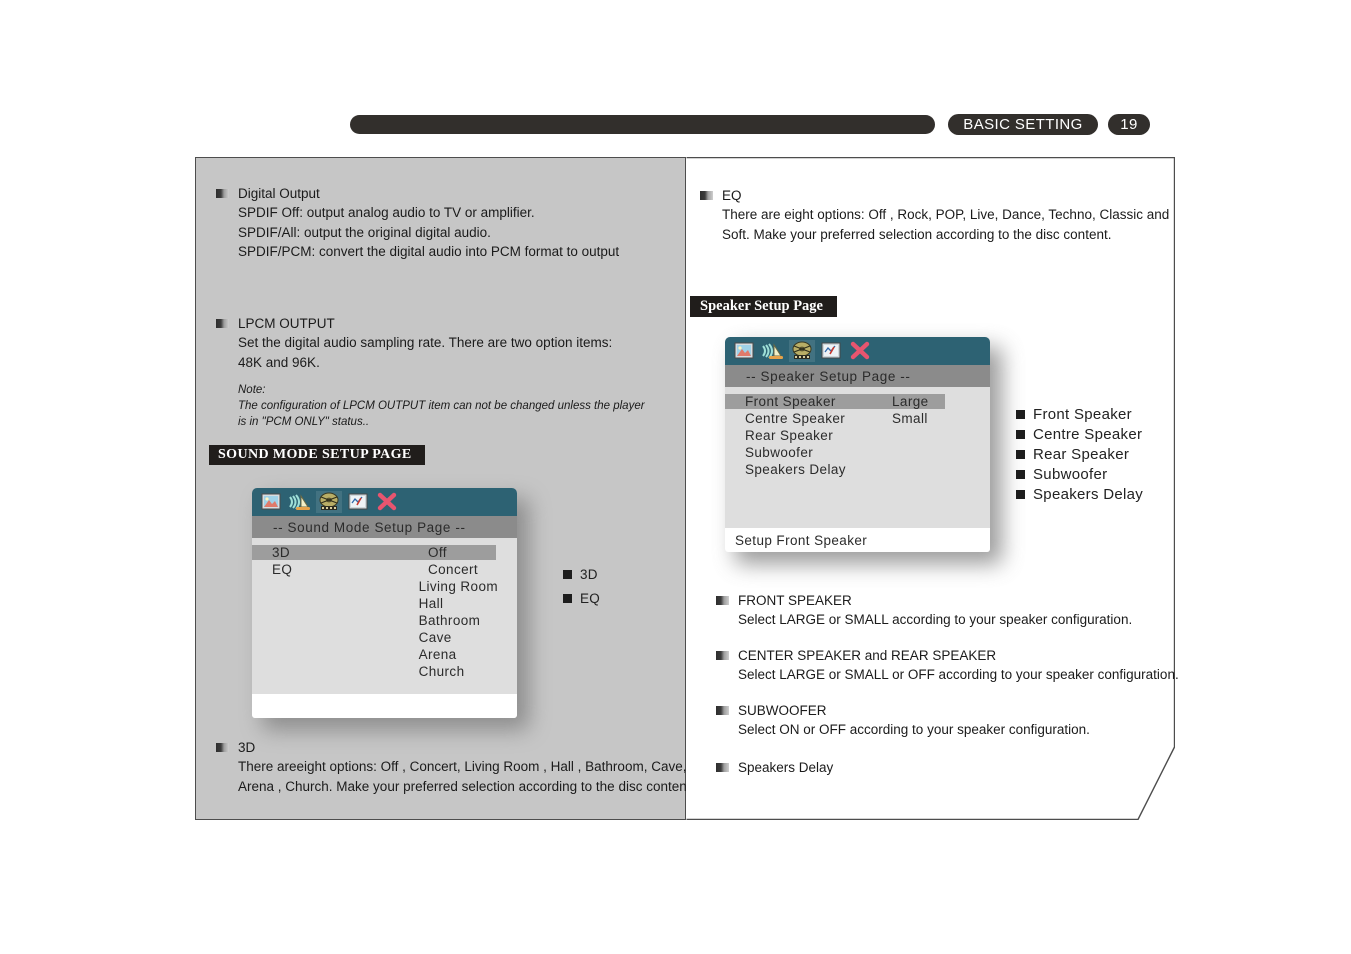 The image size is (1351, 954). I want to click on osd-option-off: Off, so click(459, 552).